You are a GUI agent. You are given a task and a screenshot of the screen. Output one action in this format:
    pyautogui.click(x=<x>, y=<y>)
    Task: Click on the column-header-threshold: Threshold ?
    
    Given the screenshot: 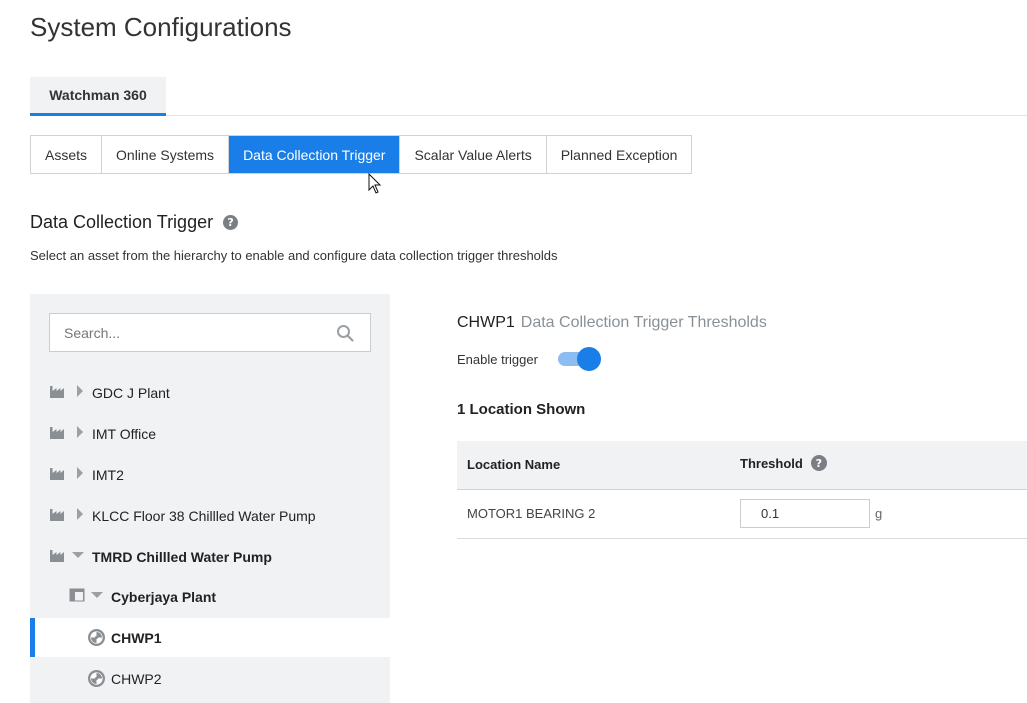 What is the action you would take?
    pyautogui.click(x=783, y=463)
    